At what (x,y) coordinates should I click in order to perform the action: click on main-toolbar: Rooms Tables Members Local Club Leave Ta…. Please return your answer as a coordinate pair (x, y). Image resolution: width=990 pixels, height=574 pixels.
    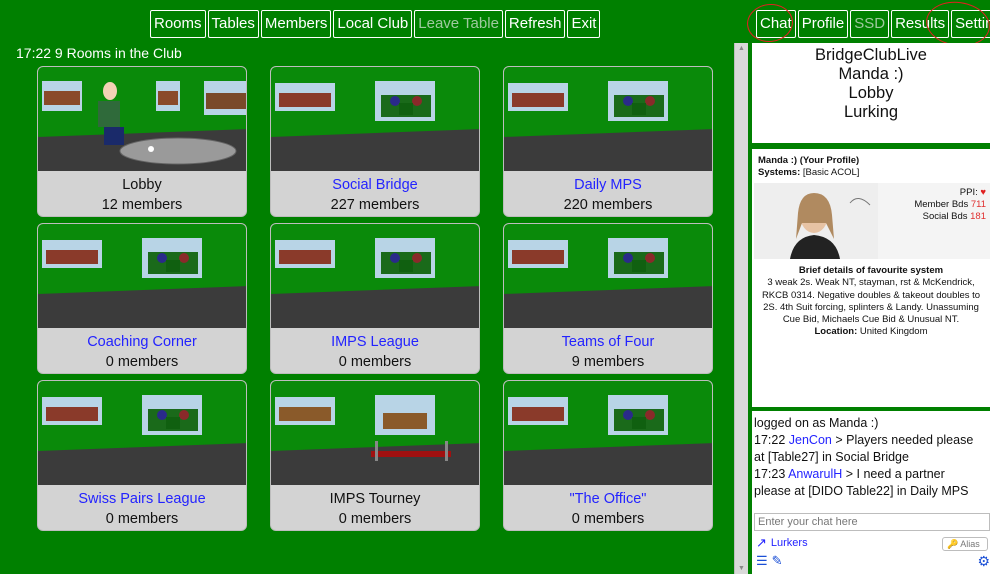
    Looking at the image, I should click on (375, 24).